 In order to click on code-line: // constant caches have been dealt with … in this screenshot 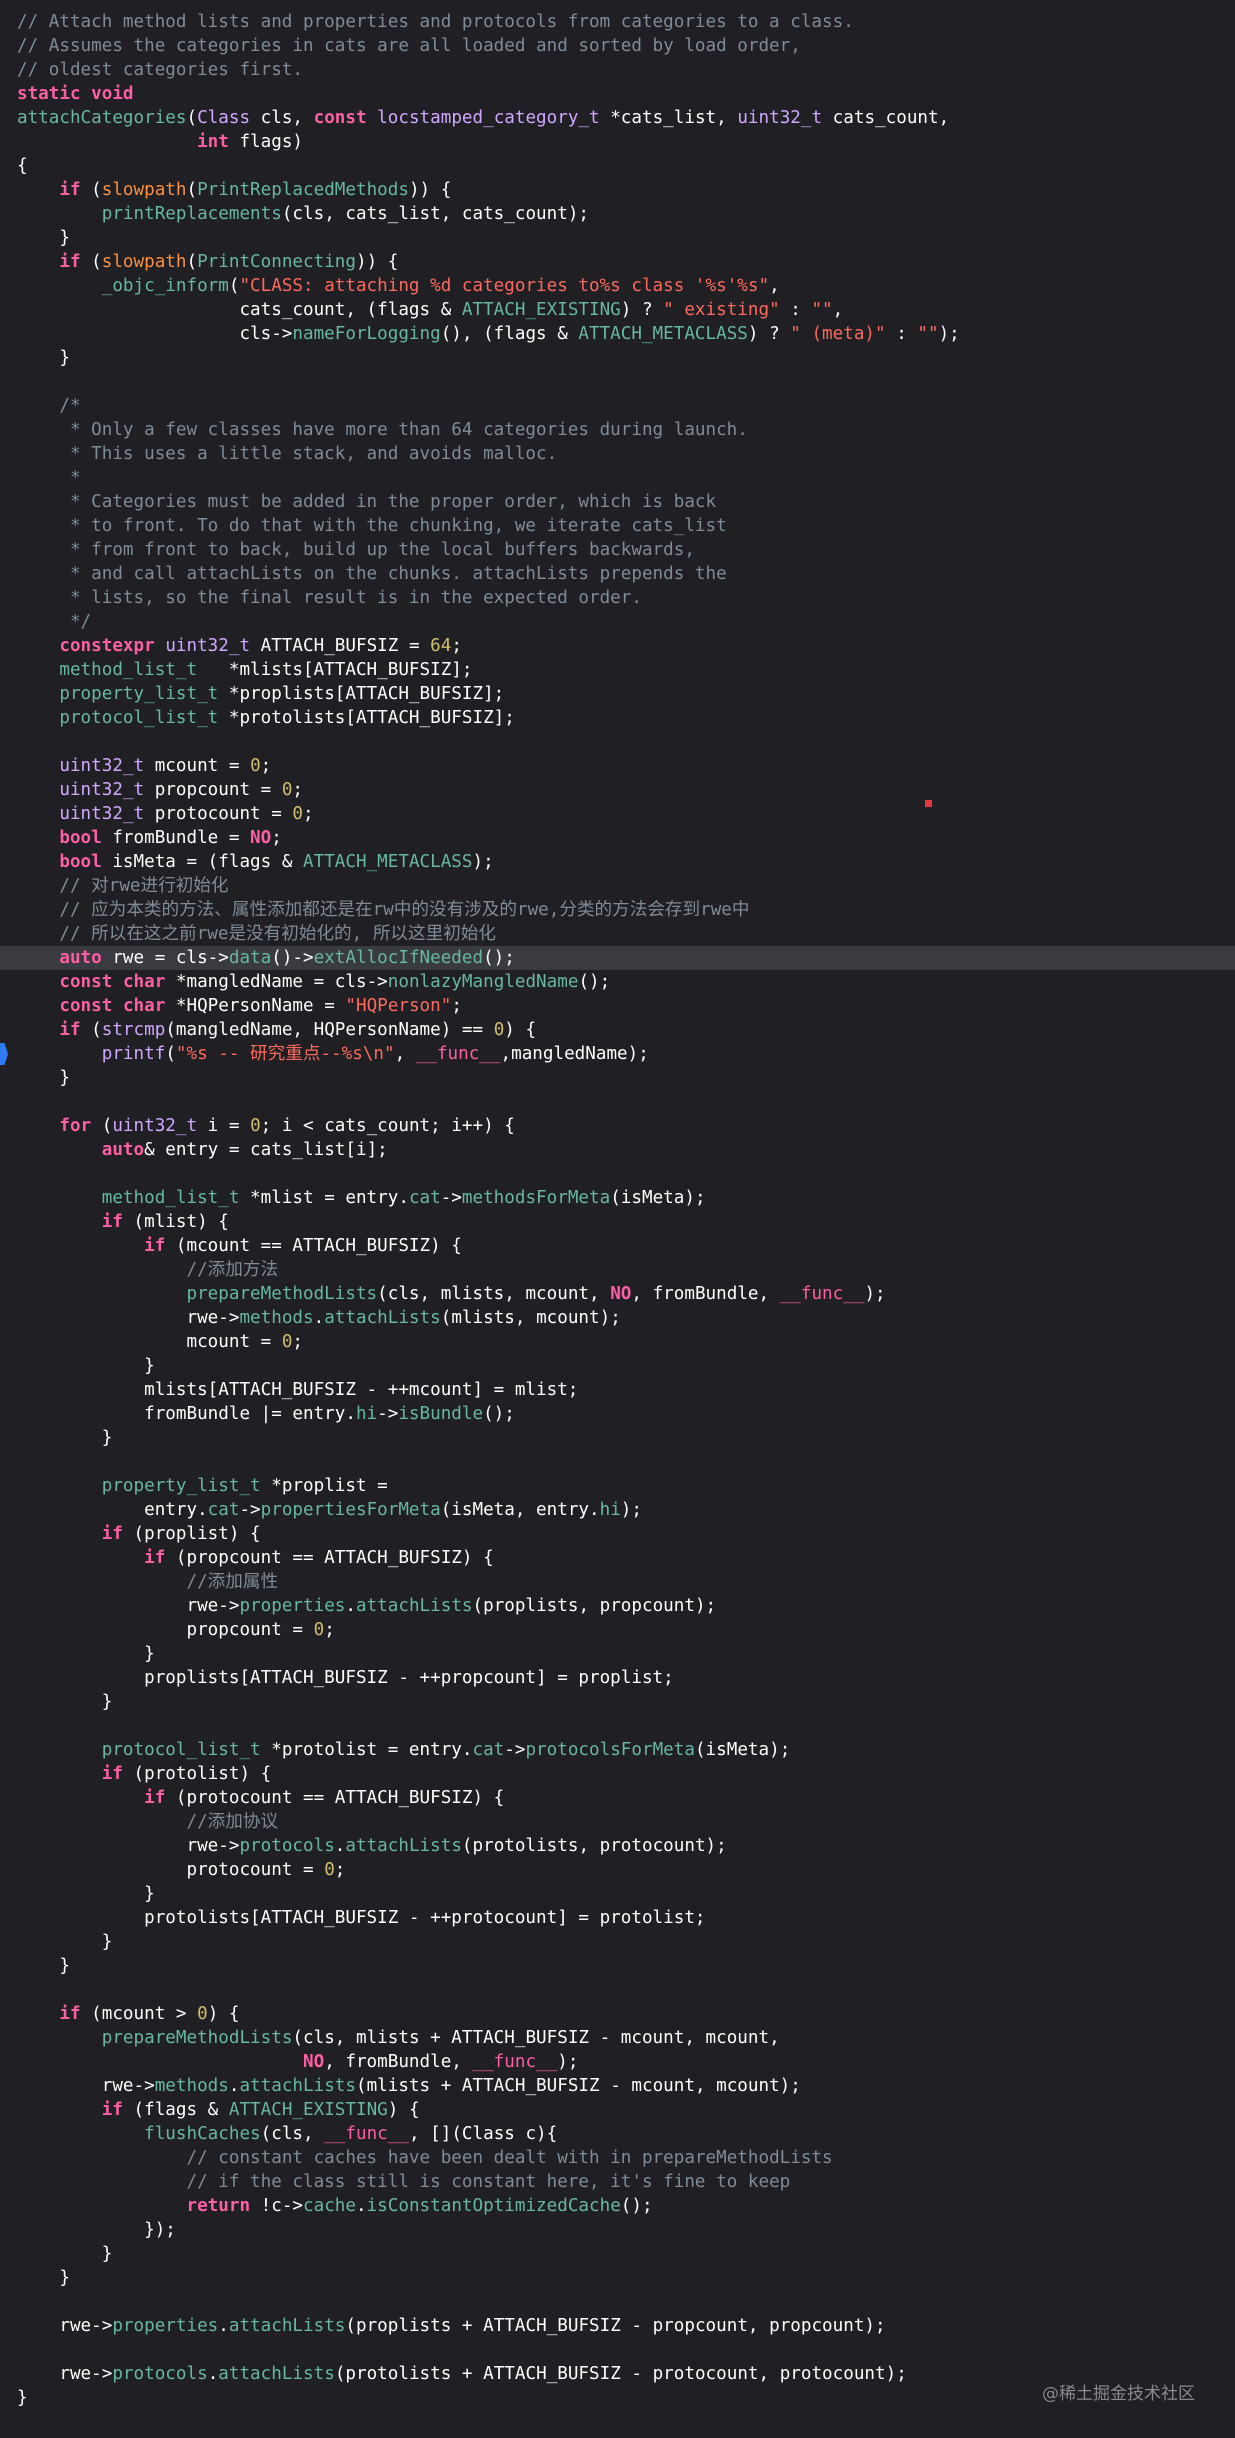, I will do `click(617, 2158)`.